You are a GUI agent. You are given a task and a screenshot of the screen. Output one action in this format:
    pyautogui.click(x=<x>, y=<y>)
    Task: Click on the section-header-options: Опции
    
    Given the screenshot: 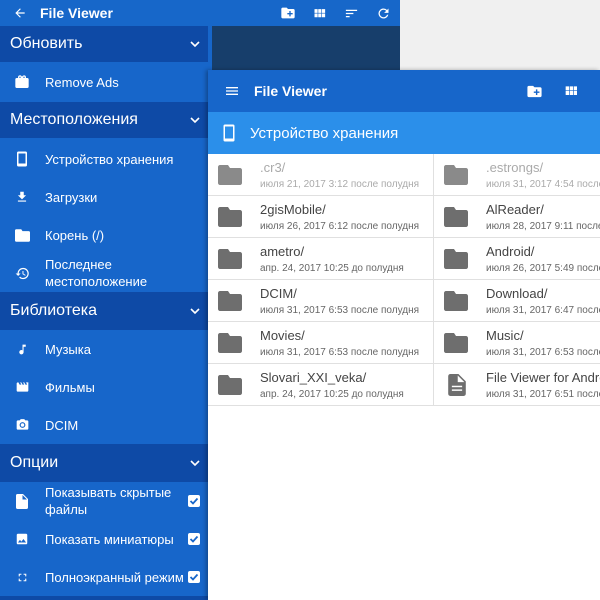 What is the action you would take?
    pyautogui.click(x=104, y=463)
    